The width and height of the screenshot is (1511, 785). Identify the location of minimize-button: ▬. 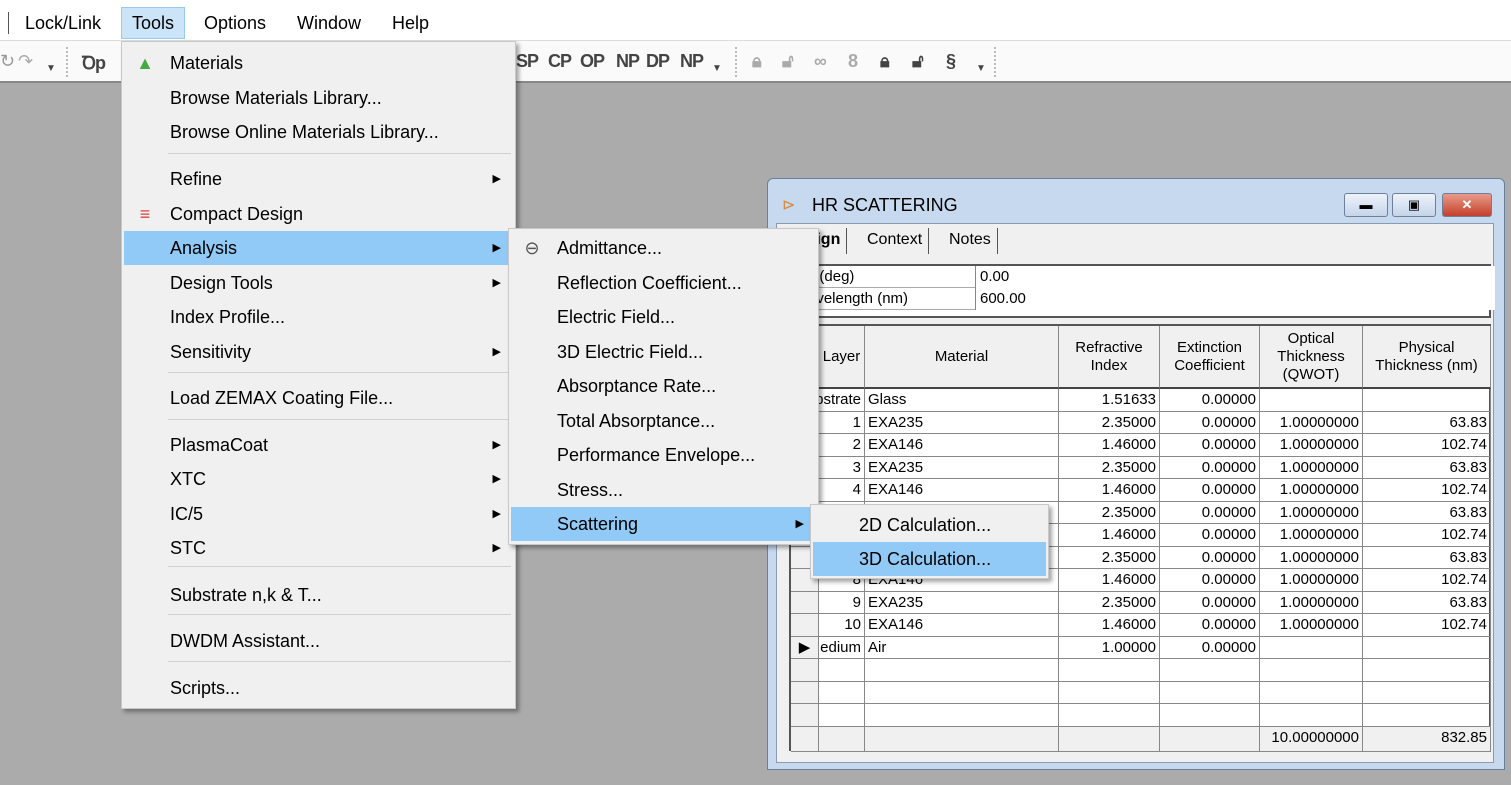
(1366, 205).